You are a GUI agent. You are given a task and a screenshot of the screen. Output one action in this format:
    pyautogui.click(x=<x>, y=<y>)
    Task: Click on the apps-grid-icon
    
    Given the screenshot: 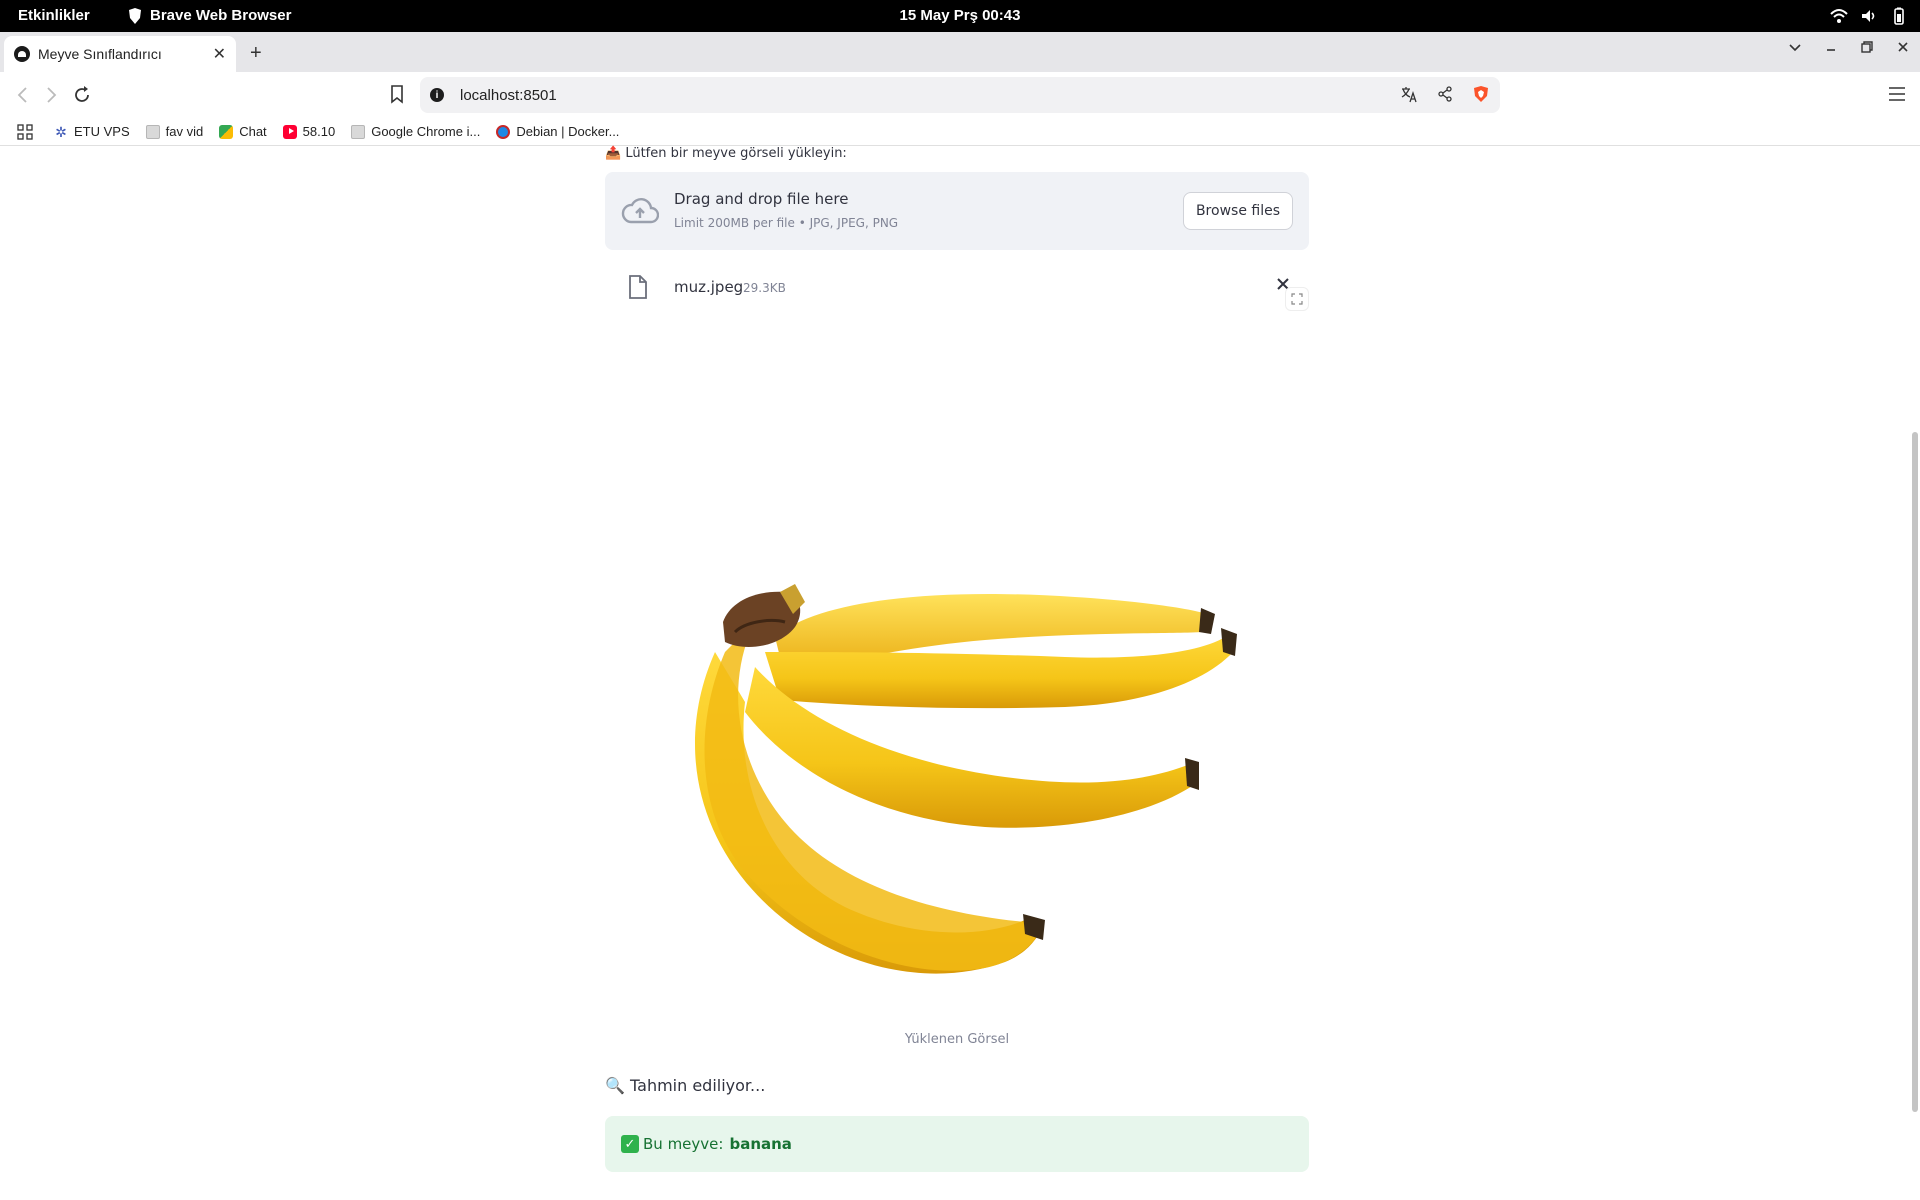 What is the action you would take?
    pyautogui.click(x=25, y=132)
    